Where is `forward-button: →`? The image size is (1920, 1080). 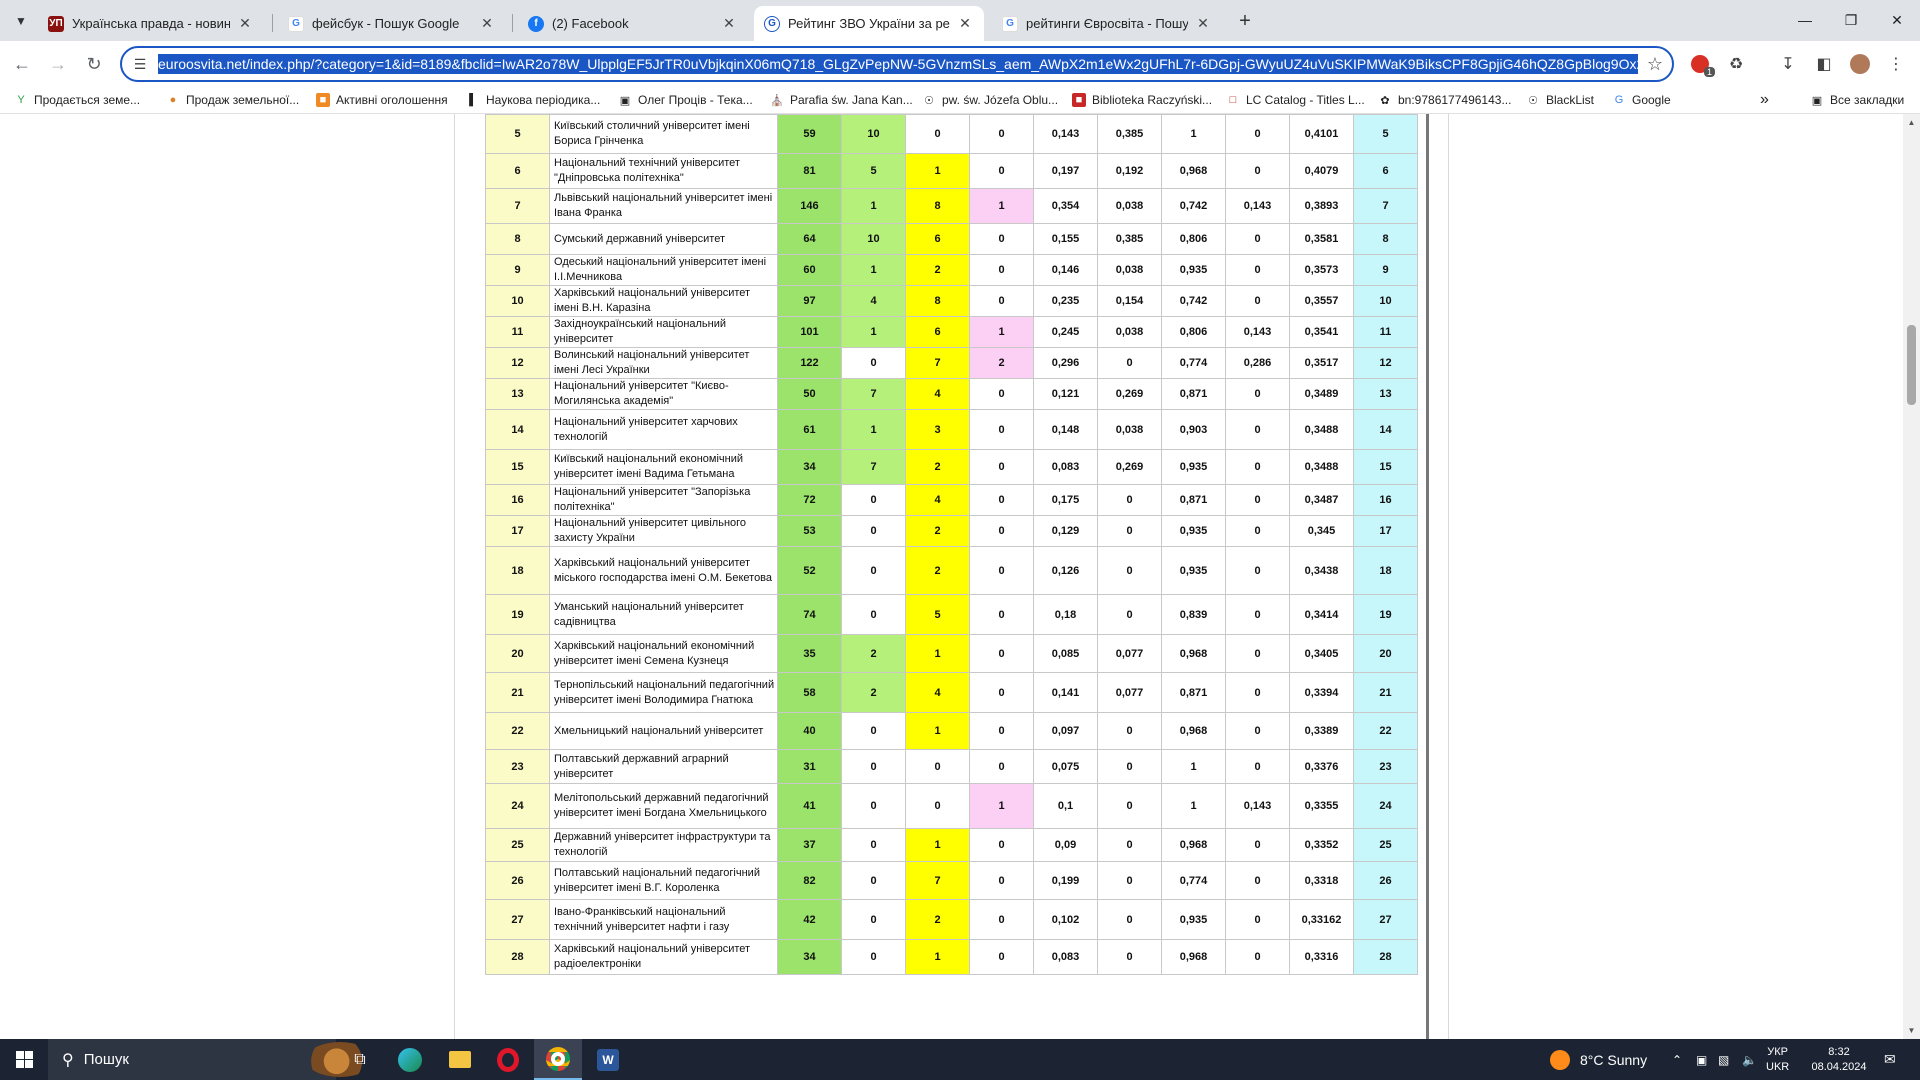 forward-button: → is located at coordinates (58, 64).